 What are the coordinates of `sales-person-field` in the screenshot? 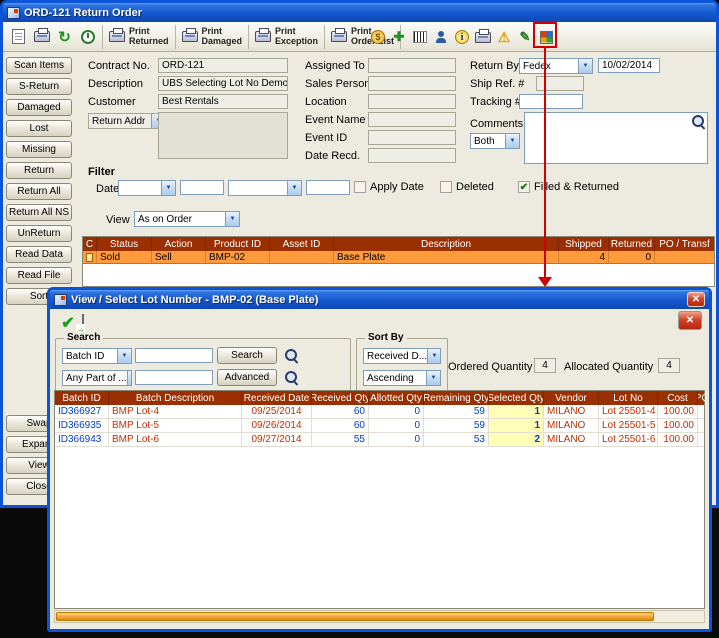 It's located at (412, 83).